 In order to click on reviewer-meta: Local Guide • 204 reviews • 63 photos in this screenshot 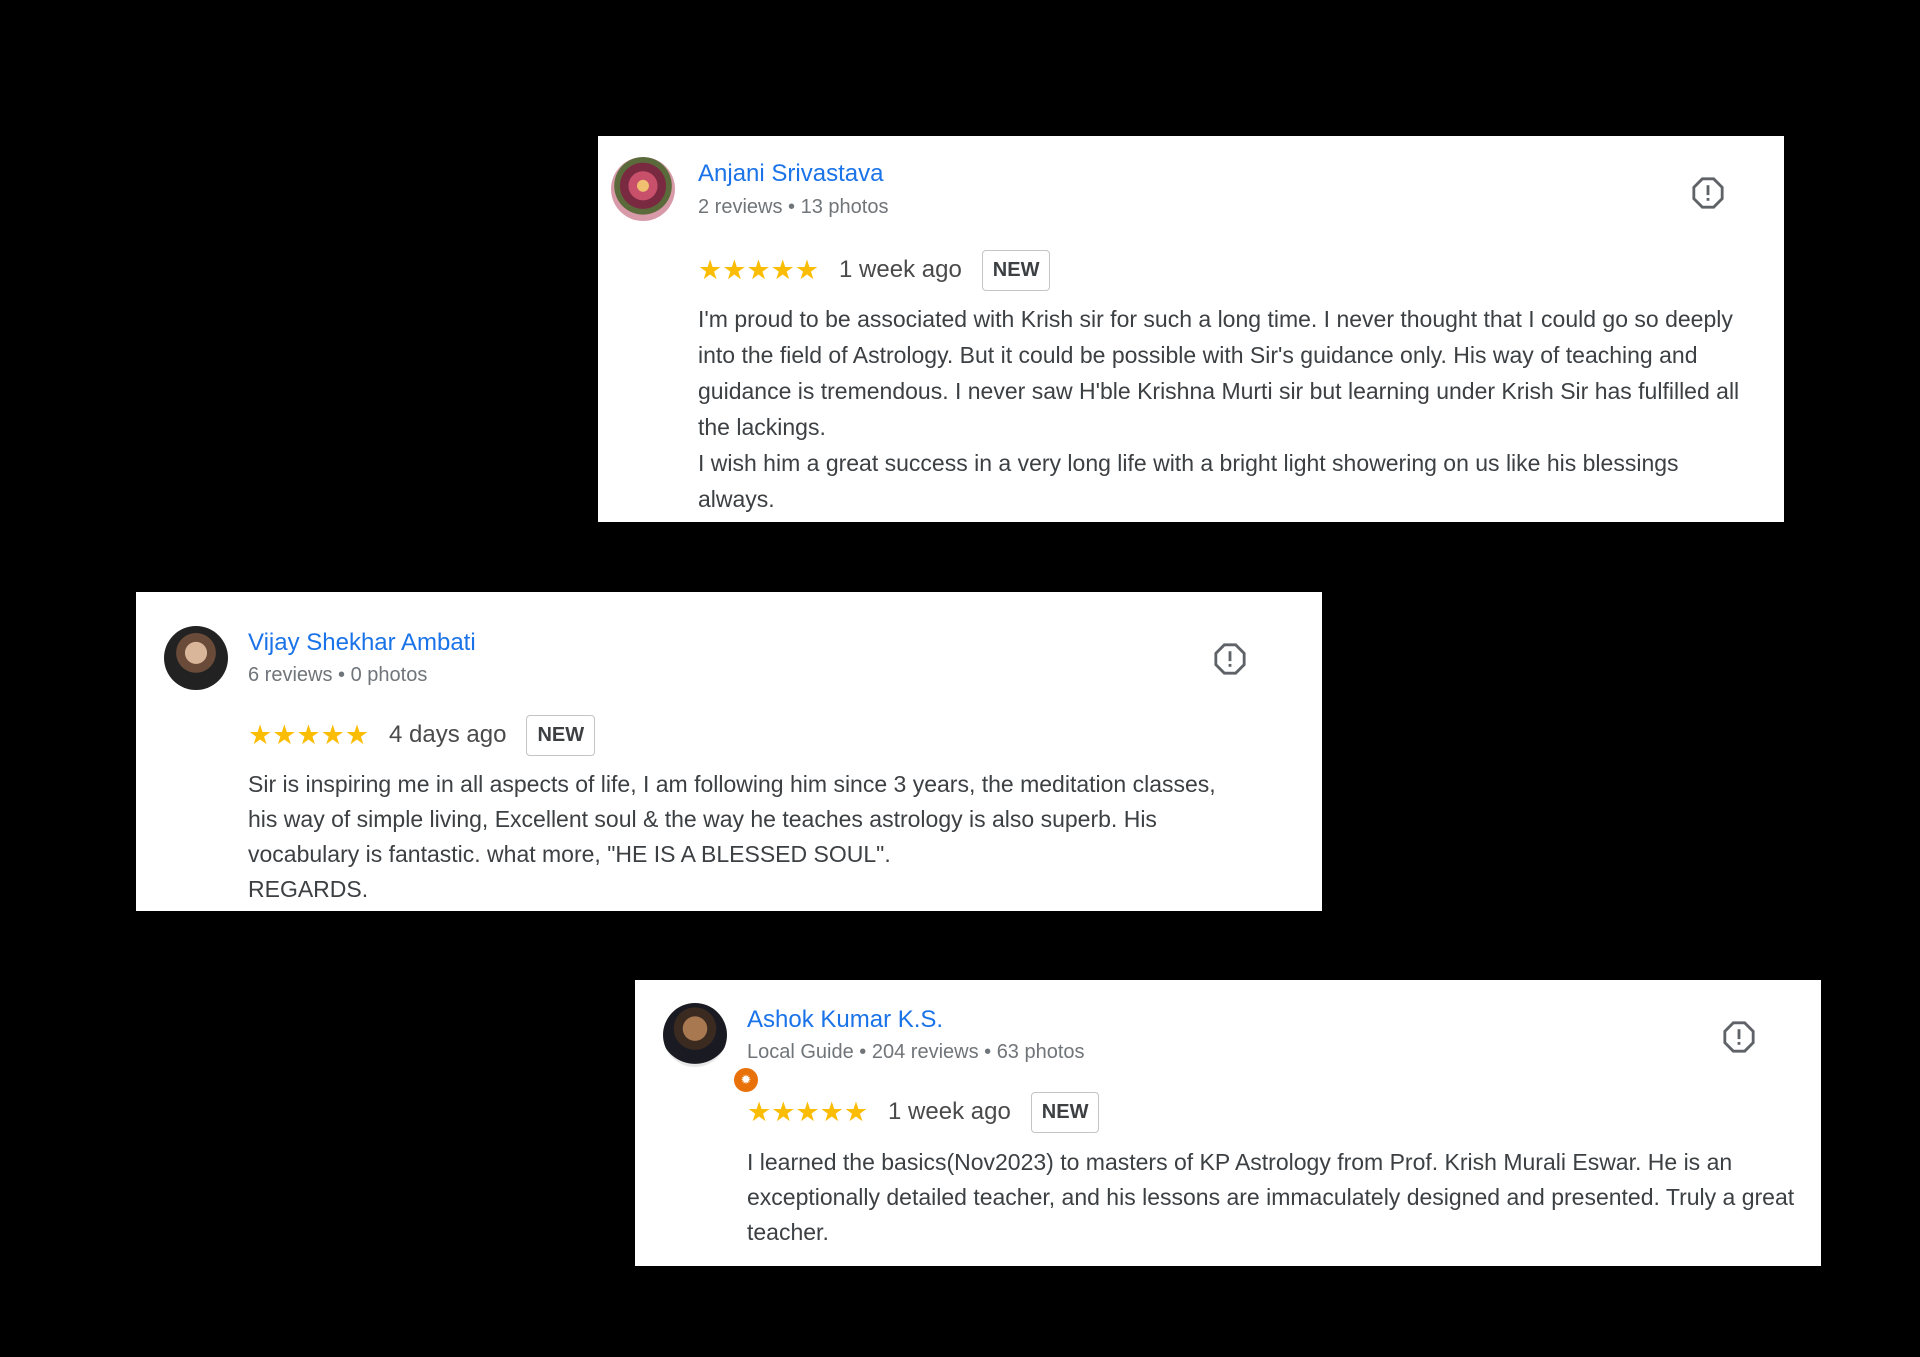, I will do `click(916, 1052)`.